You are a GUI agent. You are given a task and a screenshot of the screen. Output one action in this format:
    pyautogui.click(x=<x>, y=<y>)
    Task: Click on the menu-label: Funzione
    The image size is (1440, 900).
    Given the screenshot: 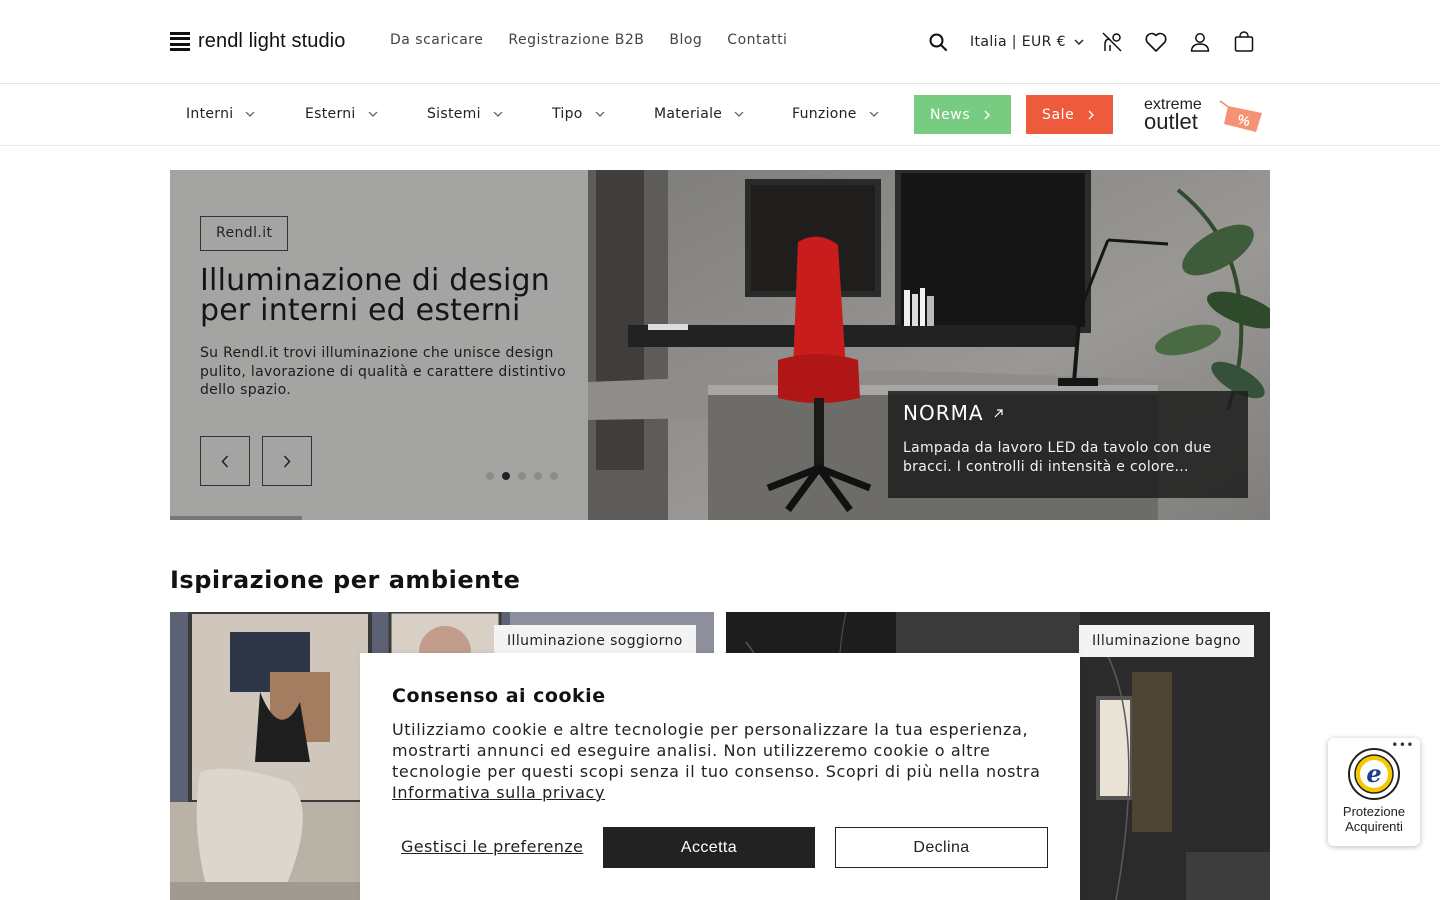 What is the action you would take?
    pyautogui.click(x=824, y=114)
    